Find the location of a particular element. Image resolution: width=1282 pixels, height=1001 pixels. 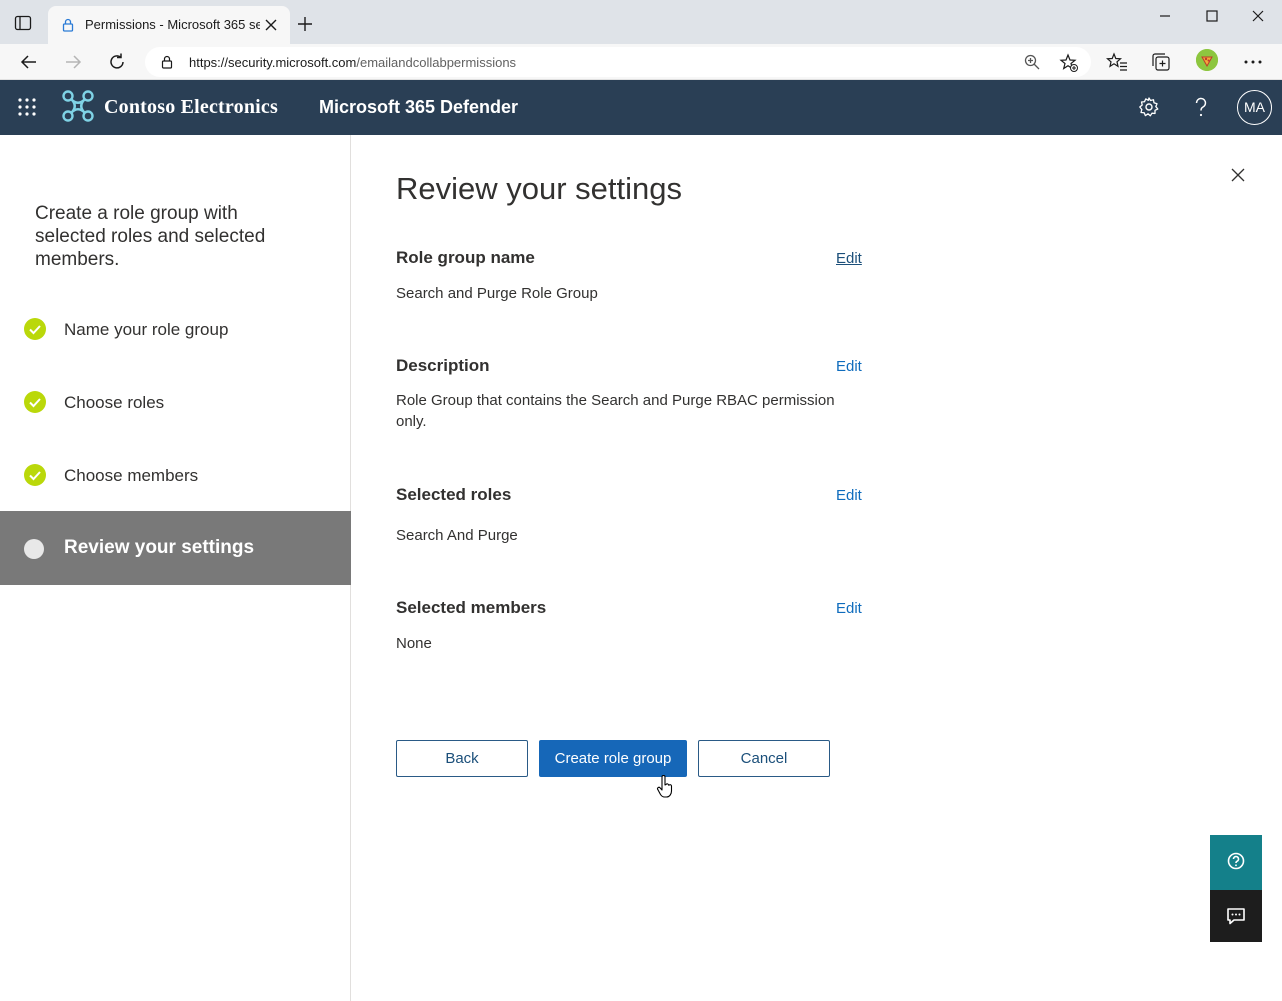

forward-arrow-icon is located at coordinates (74, 62).